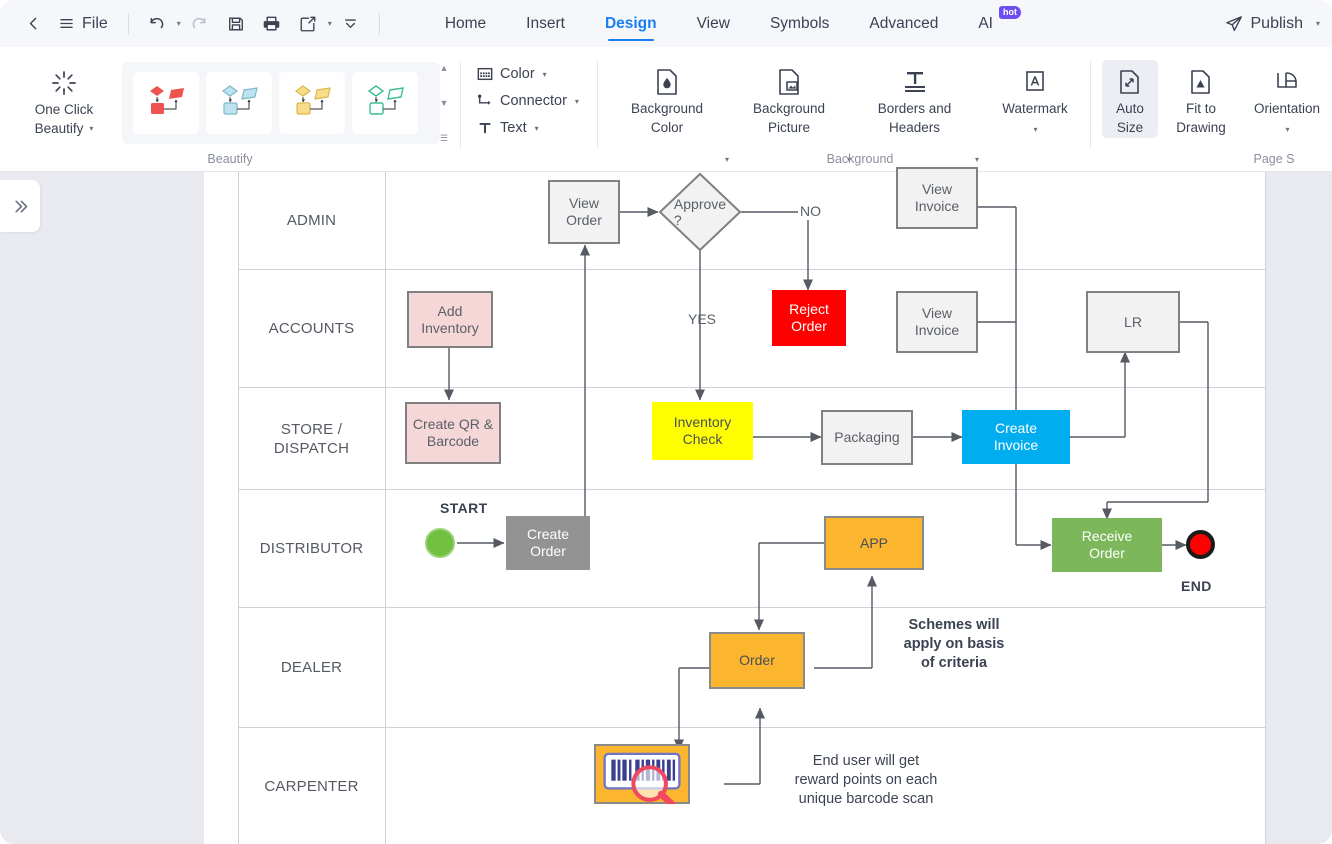  Describe the element at coordinates (1130, 99) in the screenshot. I see `auto-size-button: Auto Size` at that location.